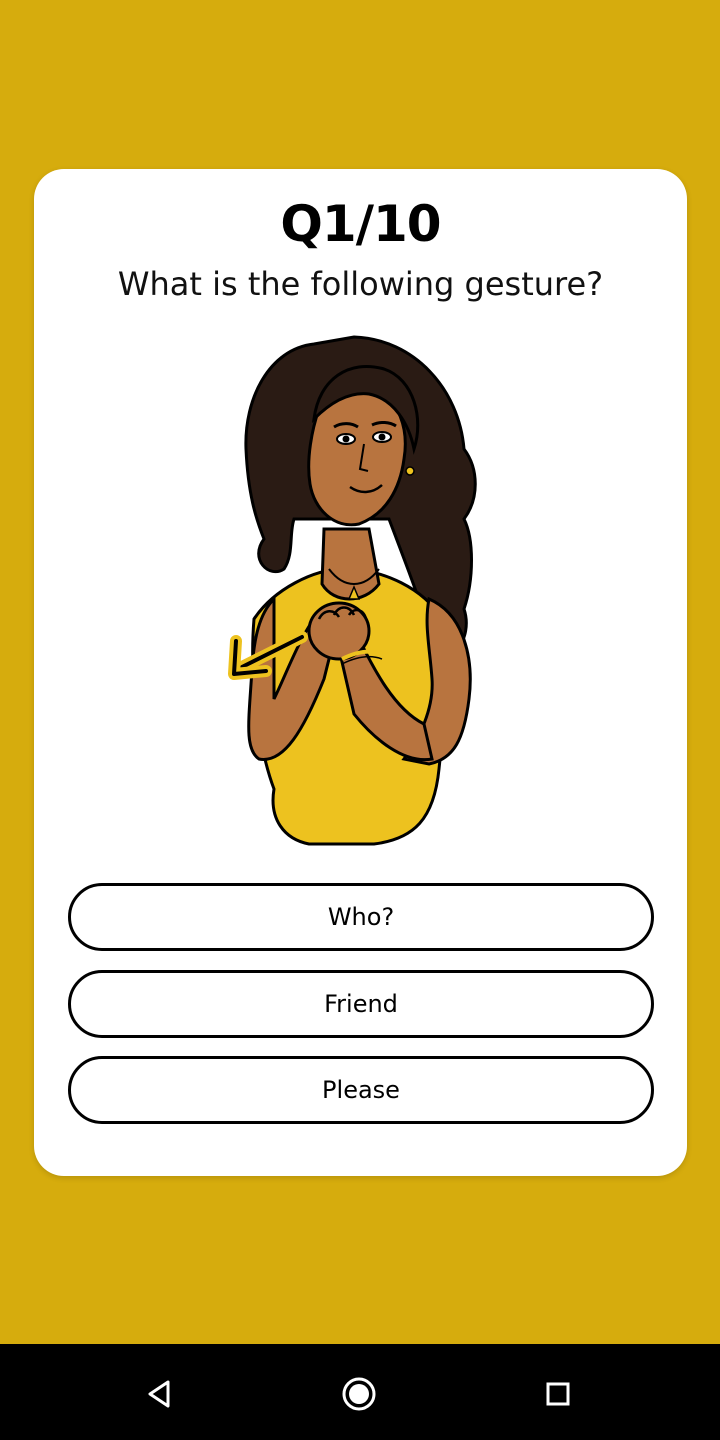 This screenshot has height=1440, width=720. I want to click on system-navigation-bar, so click(360, 1392).